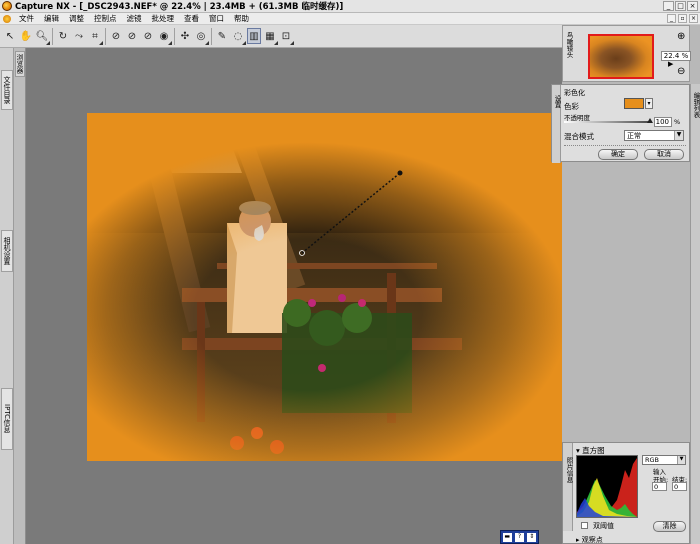 The height and width of the screenshot is (544, 700). Describe the element at coordinates (650, 120) in the screenshot. I see `opacity-slider-handle` at that location.